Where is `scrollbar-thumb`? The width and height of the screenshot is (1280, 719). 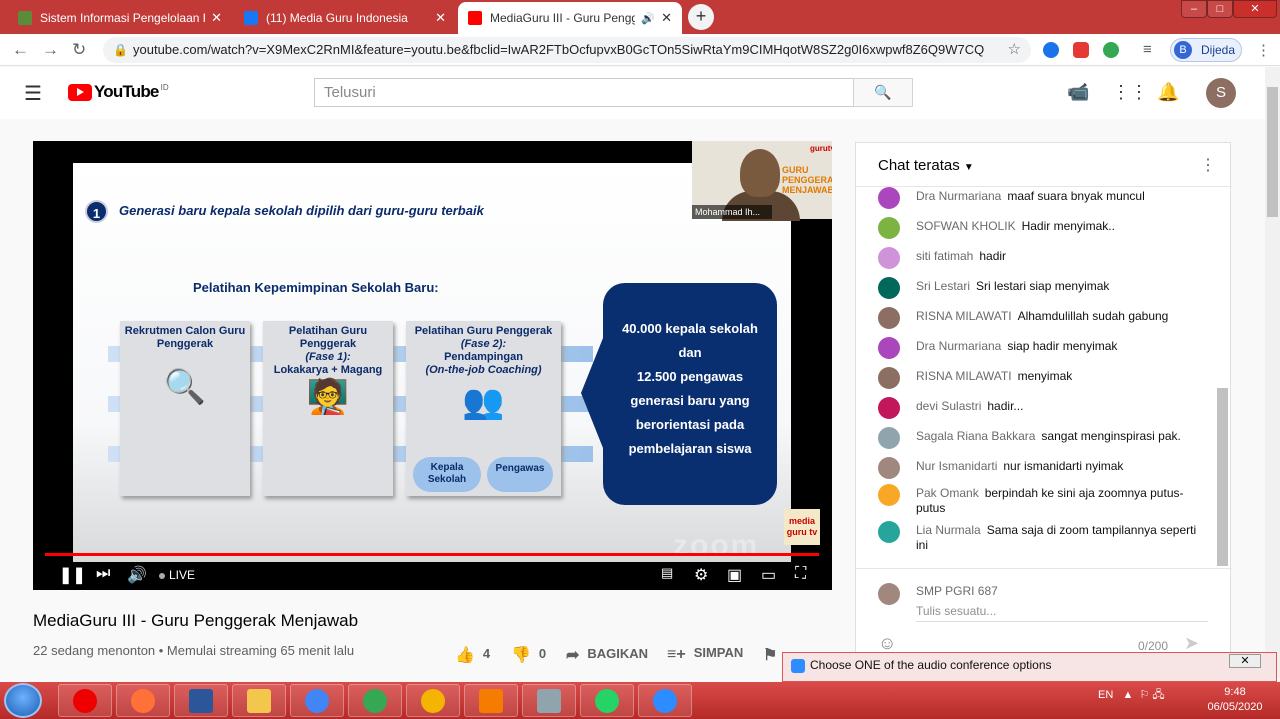
scrollbar-thumb is located at coordinates (1272, 152).